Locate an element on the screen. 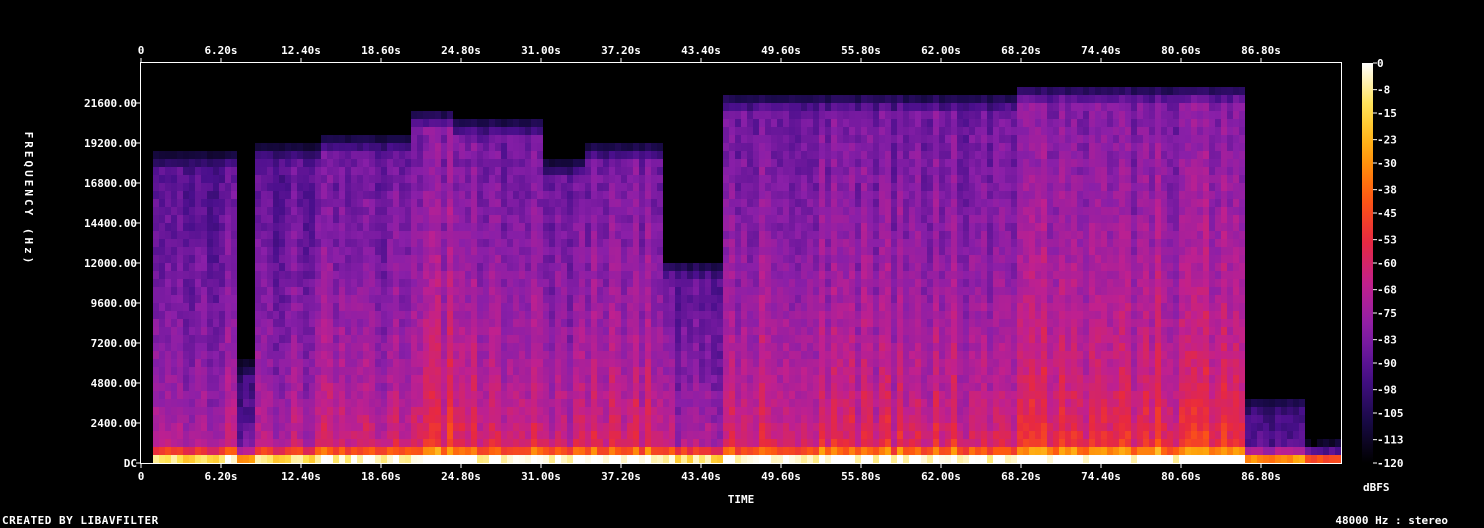 This screenshot has width=1484, height=528. x-tick-top-label: 80.60s is located at coordinates (1181, 50).